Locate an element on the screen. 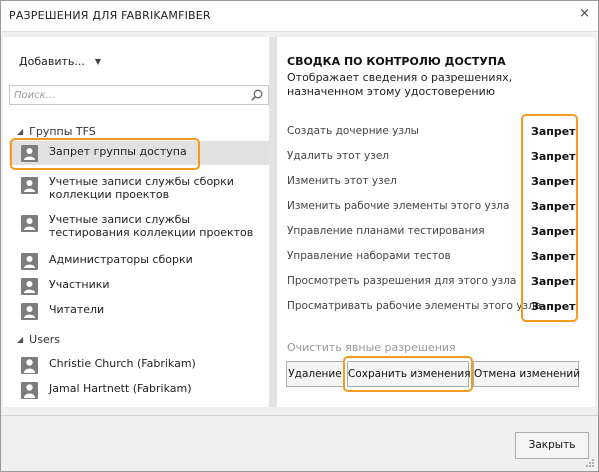  search-box is located at coordinates (139, 95).